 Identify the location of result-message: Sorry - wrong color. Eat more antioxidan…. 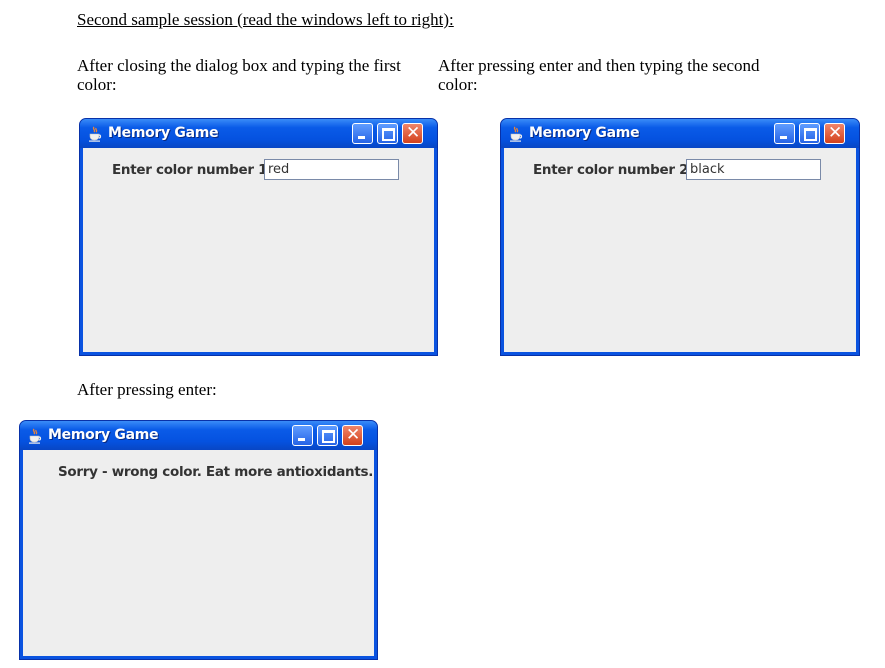
(216, 472).